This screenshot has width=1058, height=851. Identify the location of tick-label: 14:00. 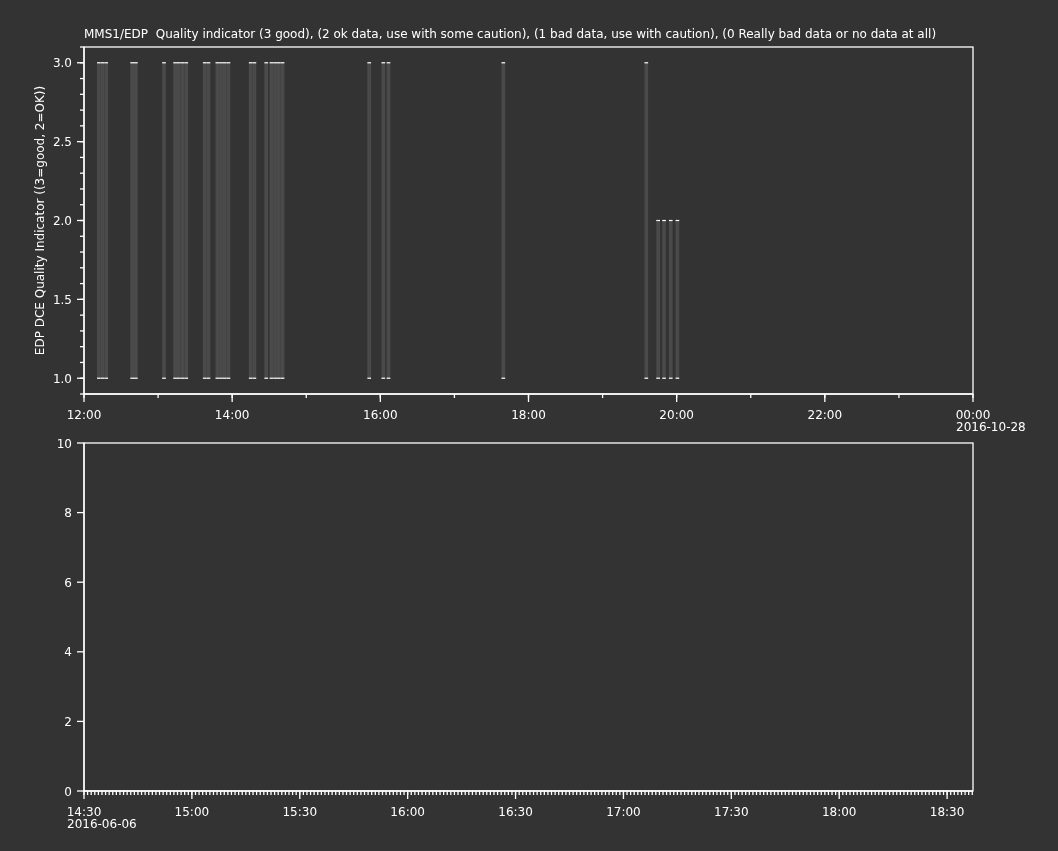
(232, 415).